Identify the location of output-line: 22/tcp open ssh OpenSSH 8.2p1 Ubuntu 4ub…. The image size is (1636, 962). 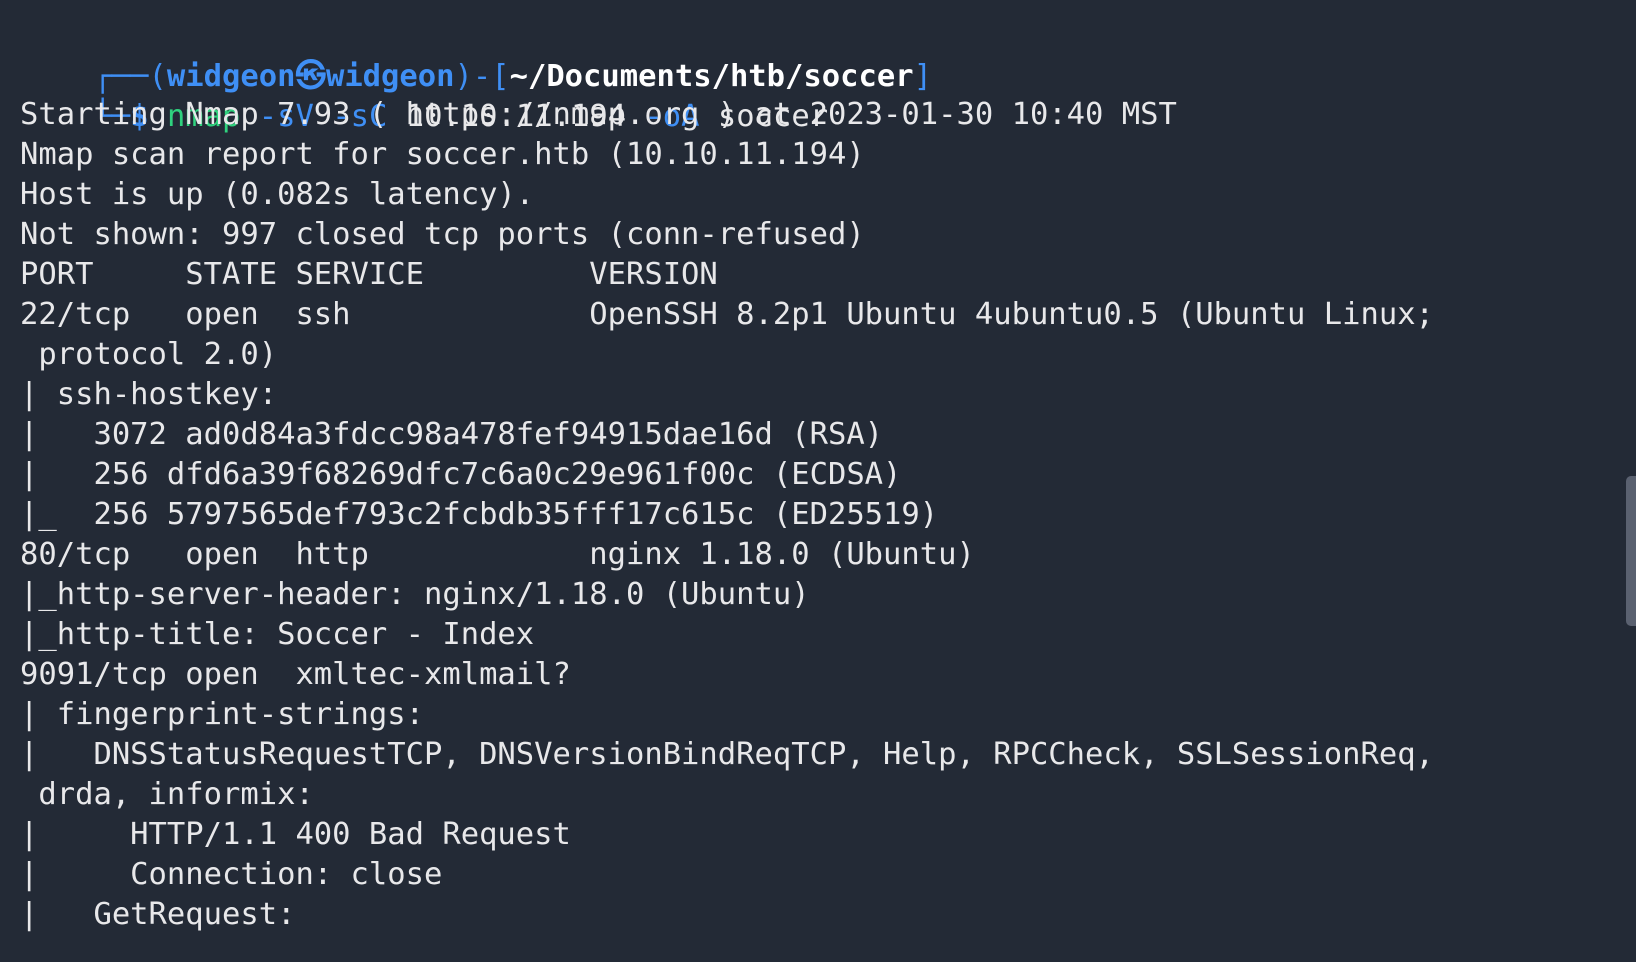
(727, 314).